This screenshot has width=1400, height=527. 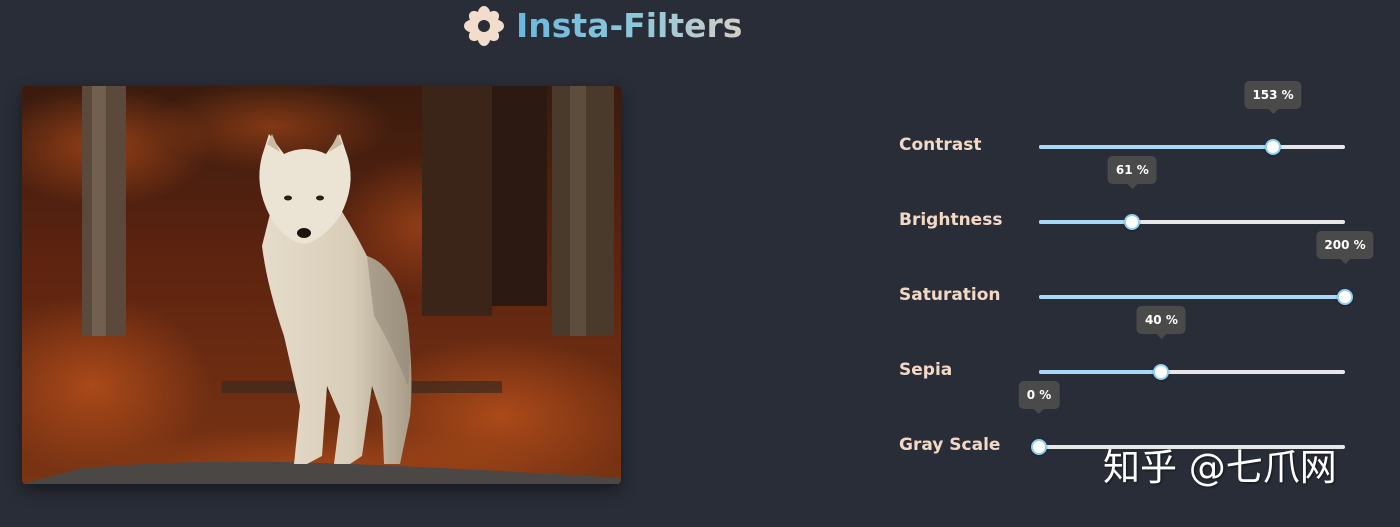 What do you see at coordinates (1192, 121) in the screenshot?
I see `contrast-slider: 153 %` at bounding box center [1192, 121].